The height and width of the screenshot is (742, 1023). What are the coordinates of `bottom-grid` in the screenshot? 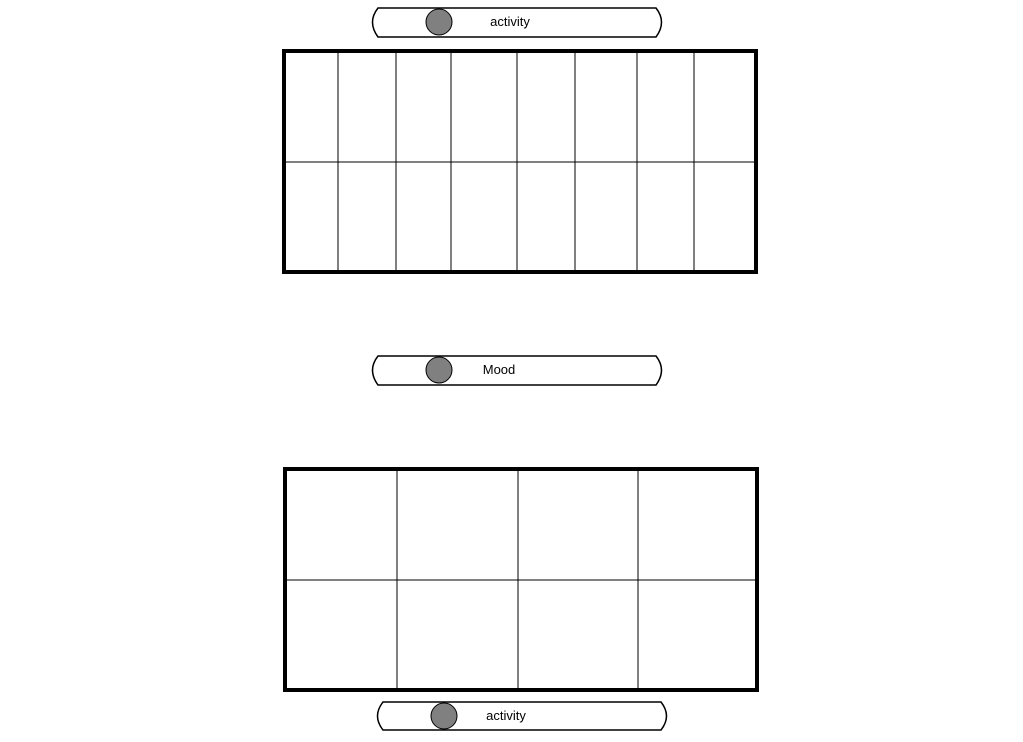 It's located at (521, 579).